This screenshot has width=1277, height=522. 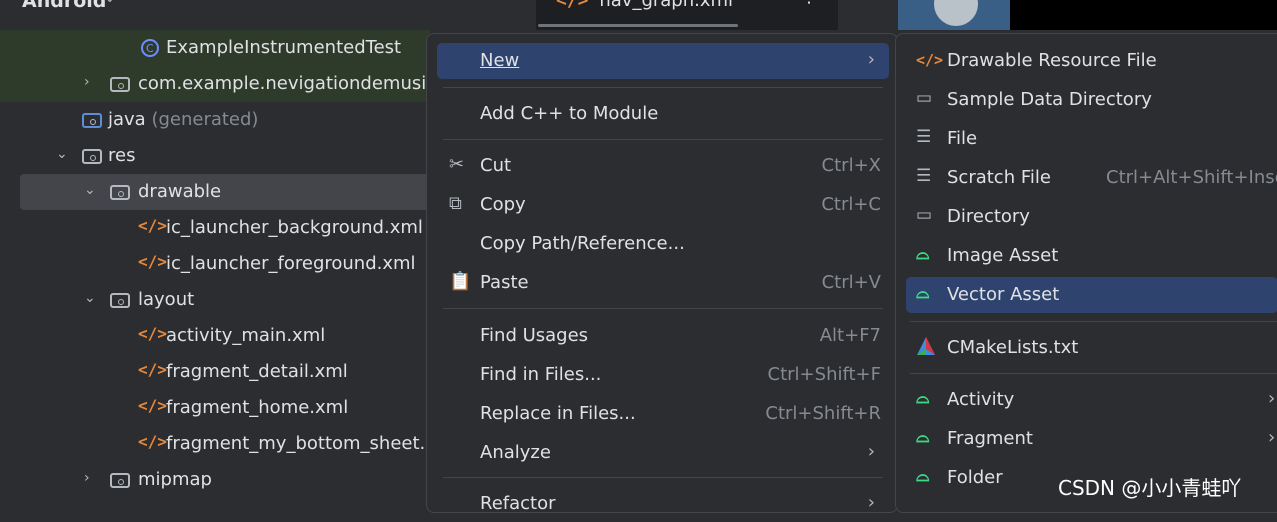 I want to click on tree-item-label: activity_main.xml, so click(x=246, y=335).